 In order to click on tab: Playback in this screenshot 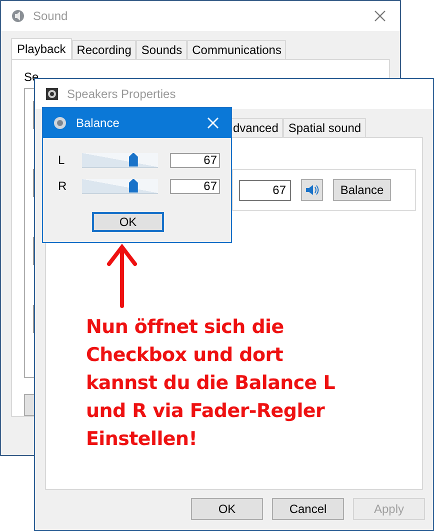, I will do `click(41, 49)`.